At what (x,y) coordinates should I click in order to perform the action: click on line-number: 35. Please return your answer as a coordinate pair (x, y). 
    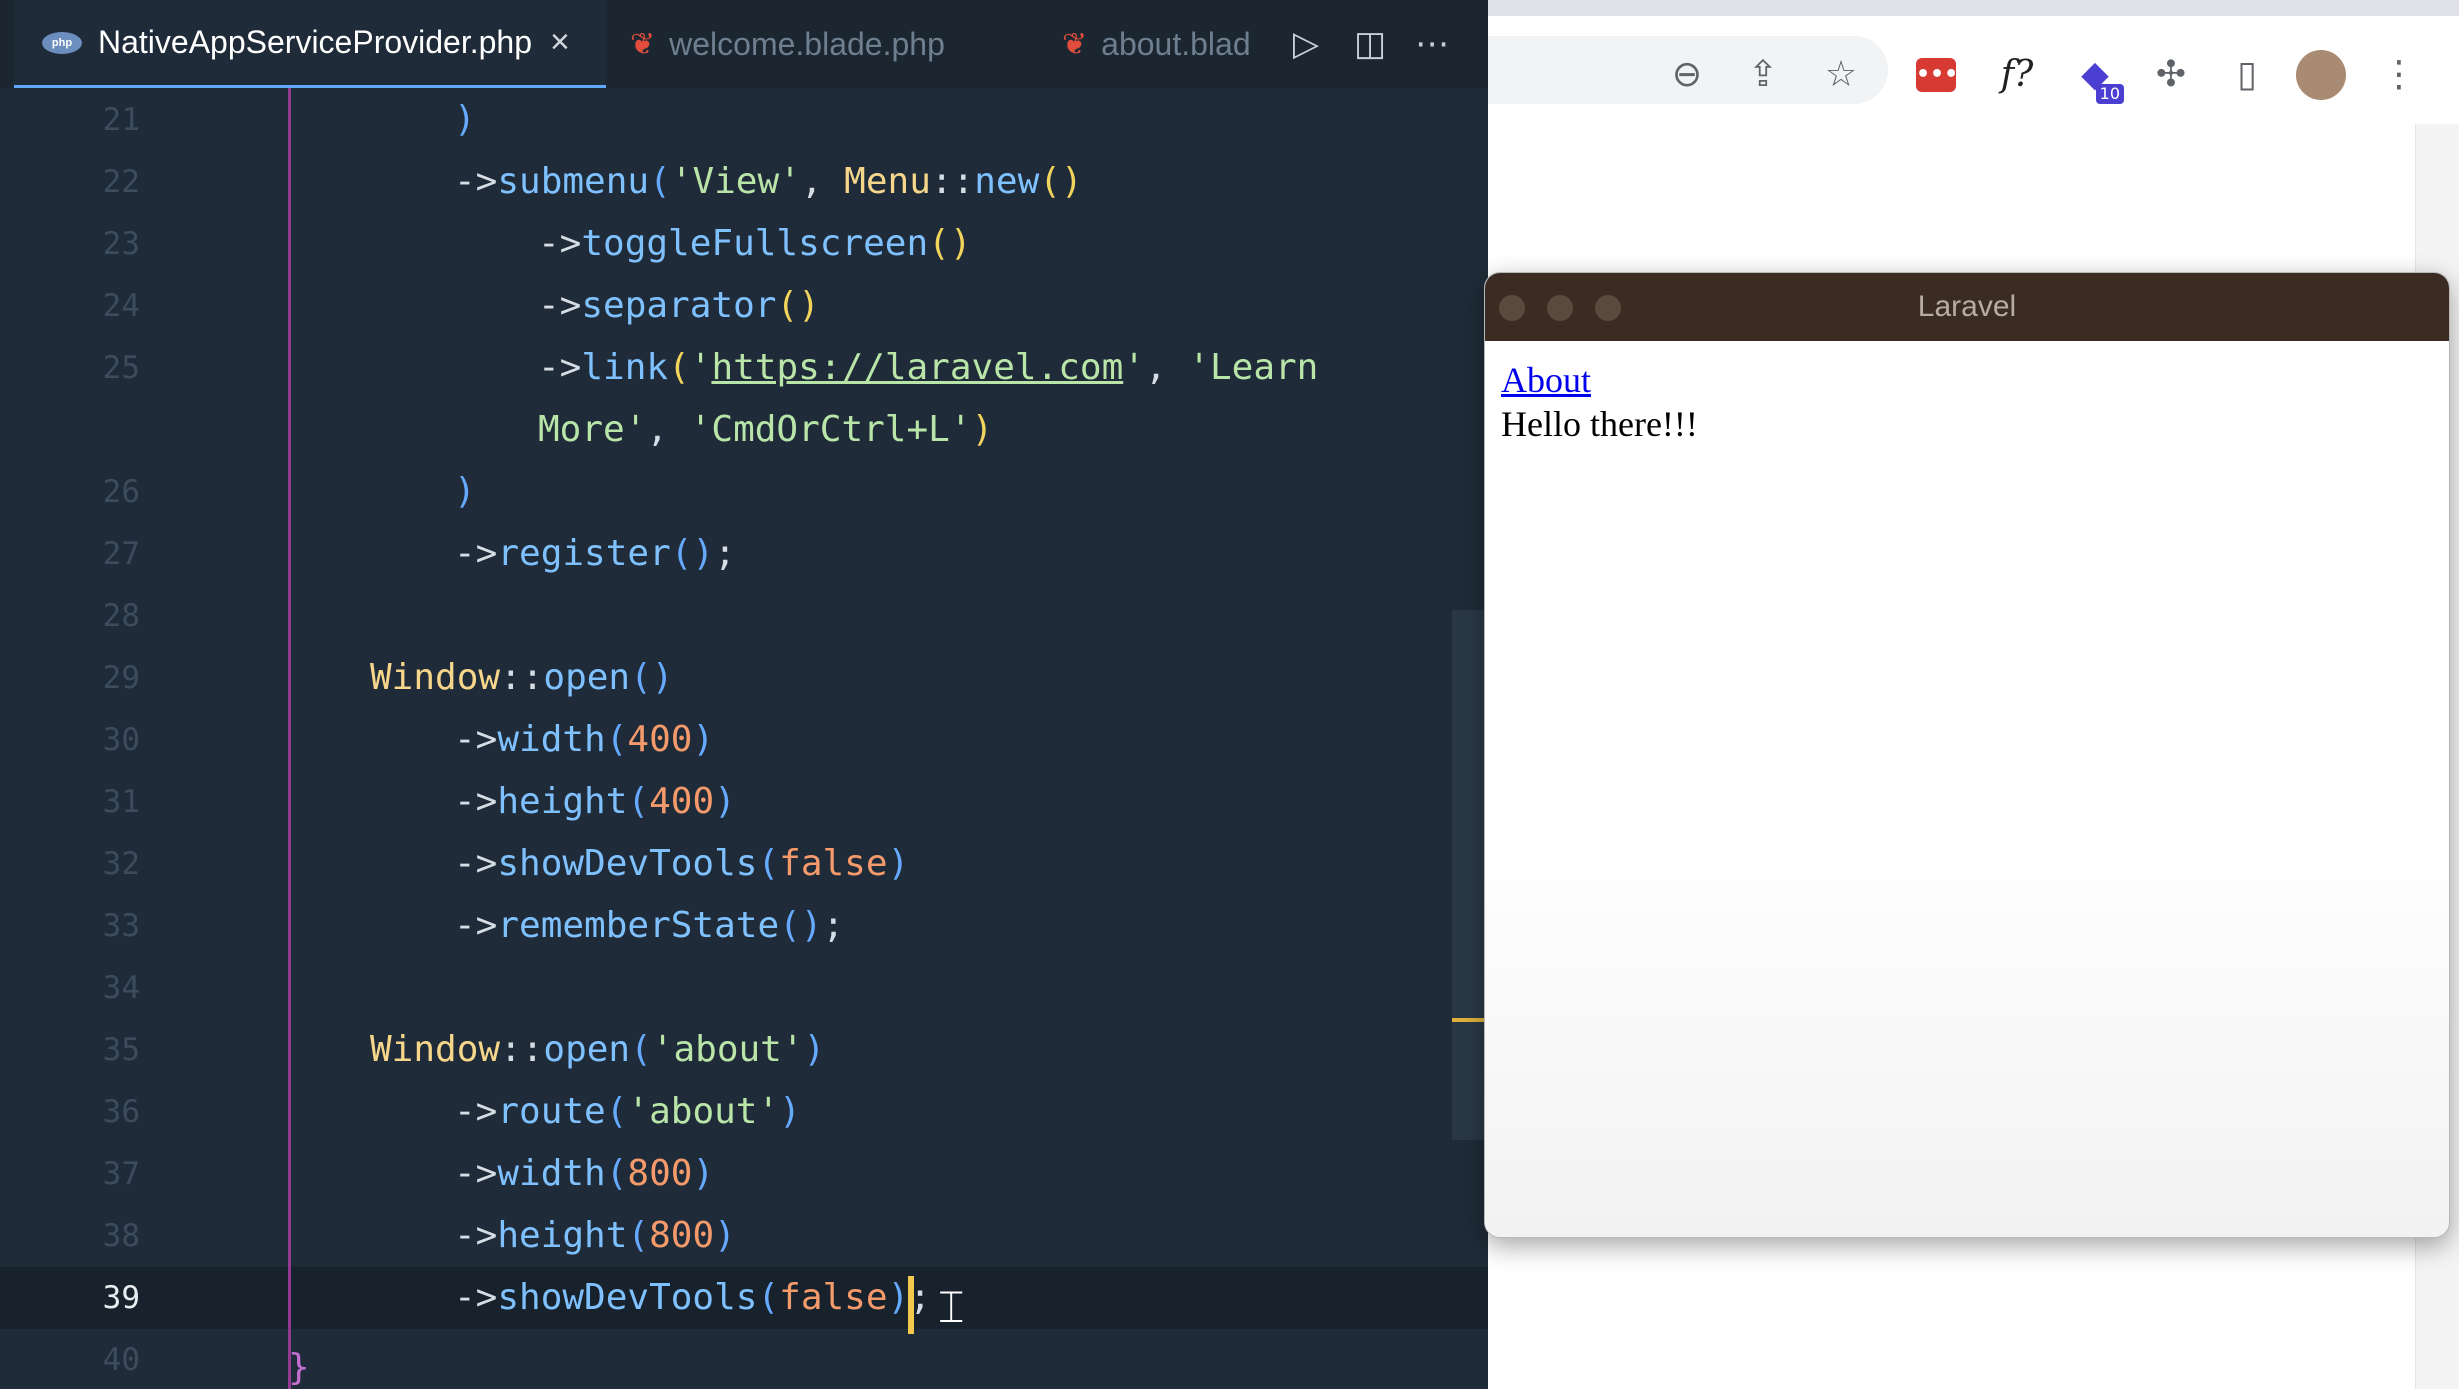
    Looking at the image, I should click on (121, 1050).